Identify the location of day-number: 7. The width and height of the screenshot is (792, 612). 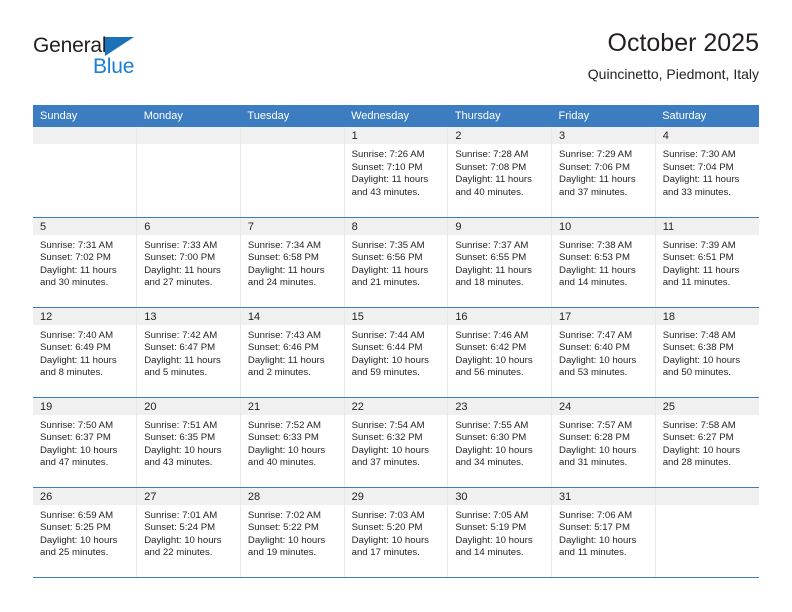
(292, 226).